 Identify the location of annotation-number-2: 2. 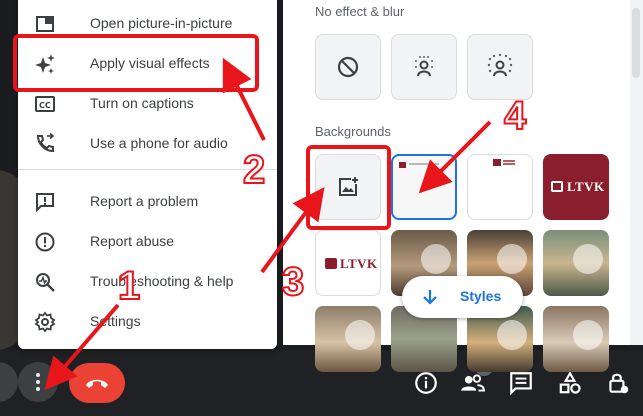
(254, 170).